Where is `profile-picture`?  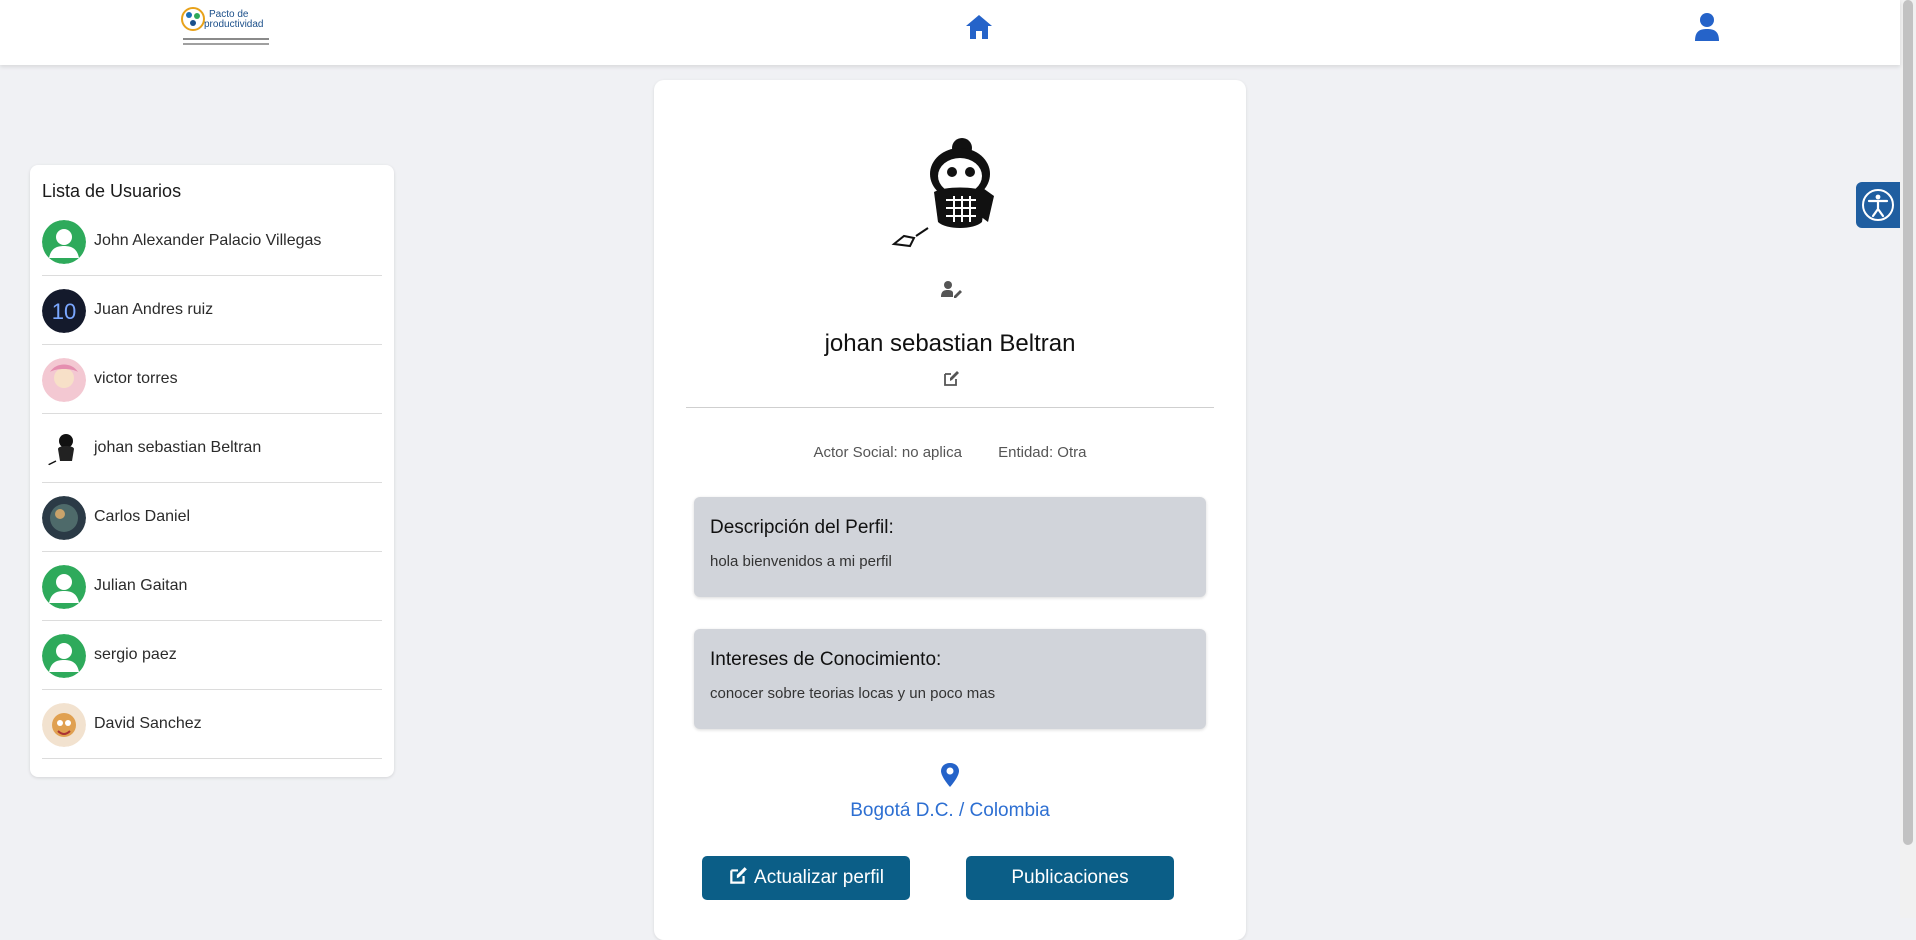 profile-picture is located at coordinates (949, 191).